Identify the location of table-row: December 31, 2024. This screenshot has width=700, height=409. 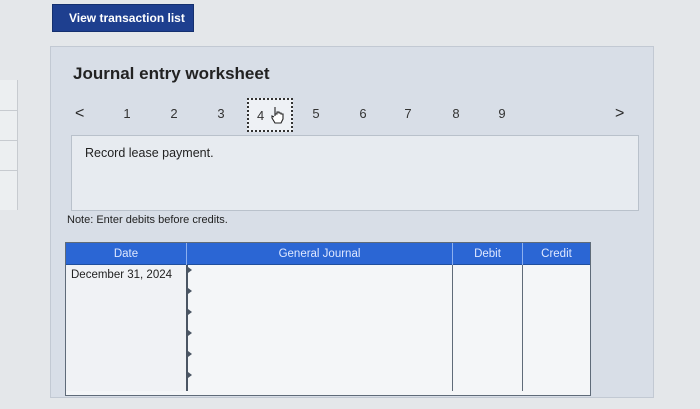
(328, 275).